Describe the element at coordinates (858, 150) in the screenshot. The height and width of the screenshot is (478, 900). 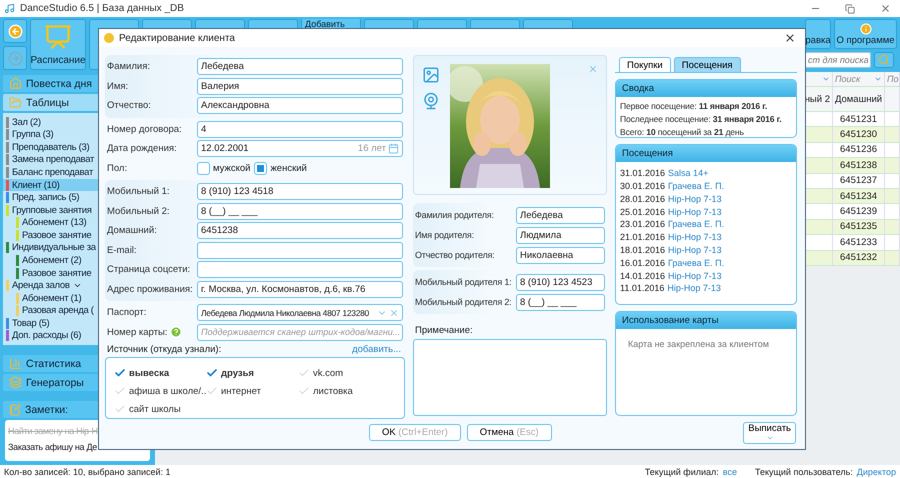
I see `table-cell: 6451236` at that location.